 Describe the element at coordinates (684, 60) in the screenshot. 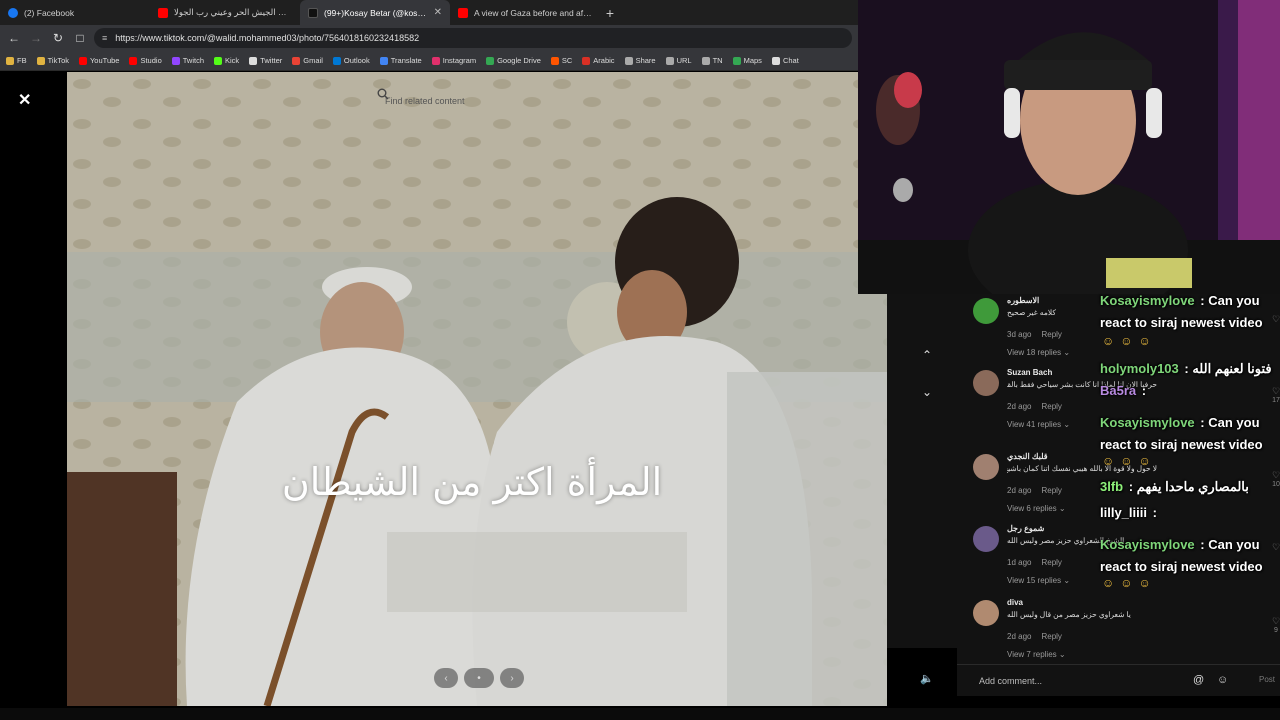

I see `bookmark-label: URL` at that location.